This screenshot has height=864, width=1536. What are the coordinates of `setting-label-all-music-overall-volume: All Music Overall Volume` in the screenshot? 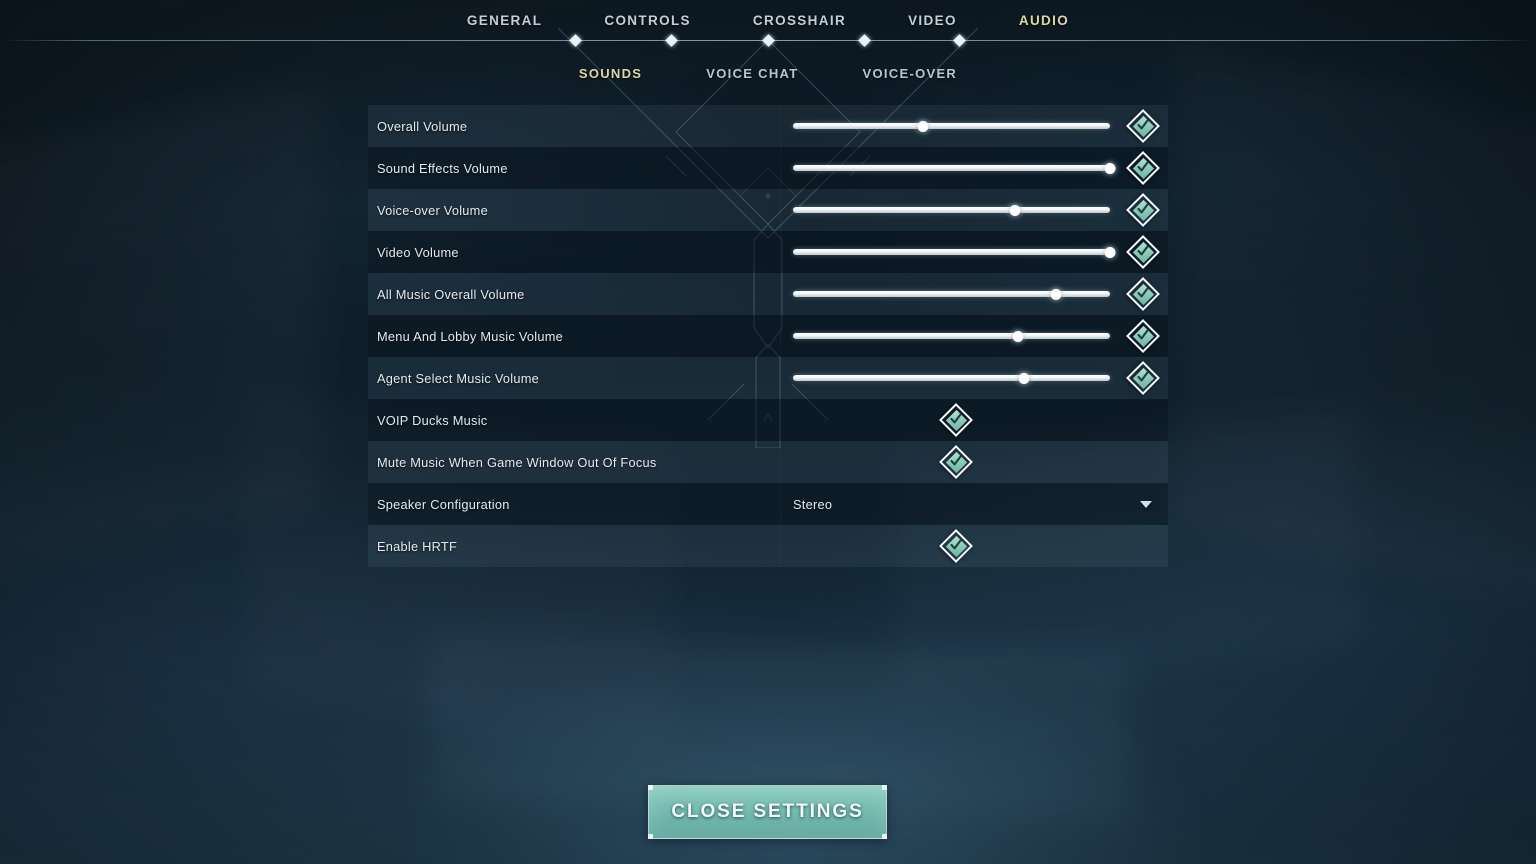 It's located at (451, 294).